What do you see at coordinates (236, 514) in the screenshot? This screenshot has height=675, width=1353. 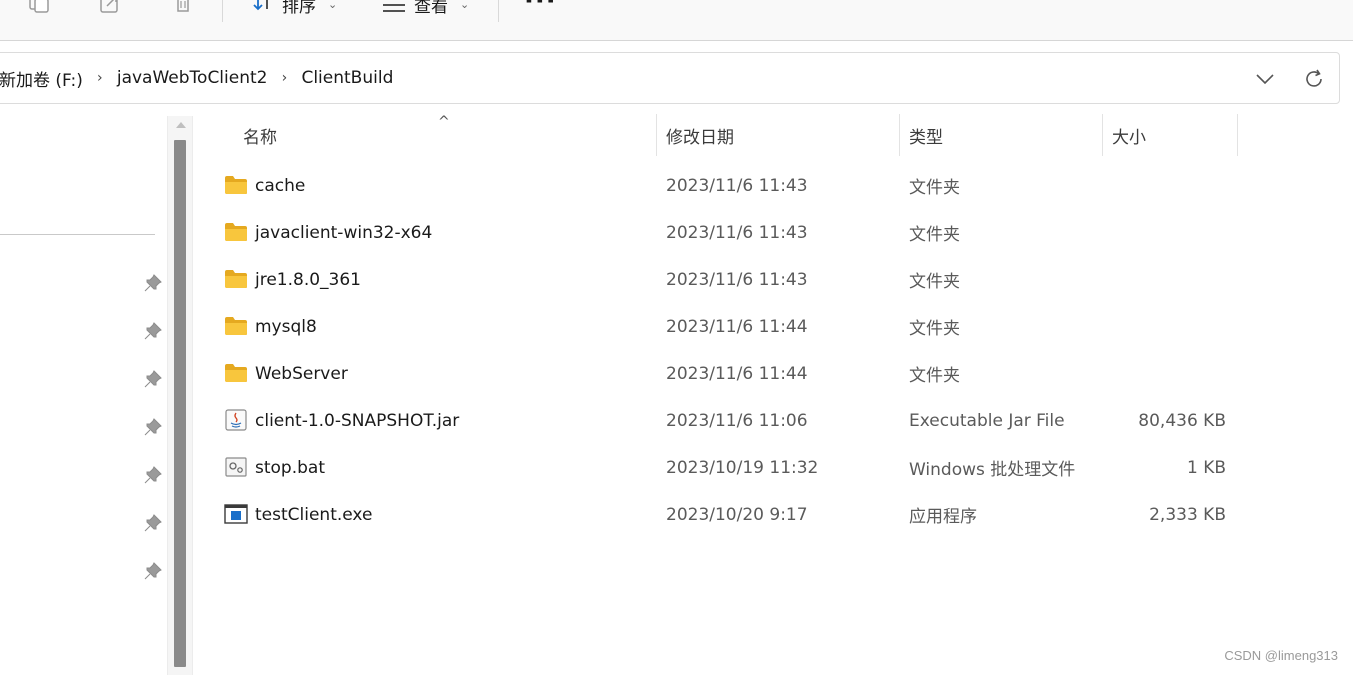 I see `exe-file-icon` at bounding box center [236, 514].